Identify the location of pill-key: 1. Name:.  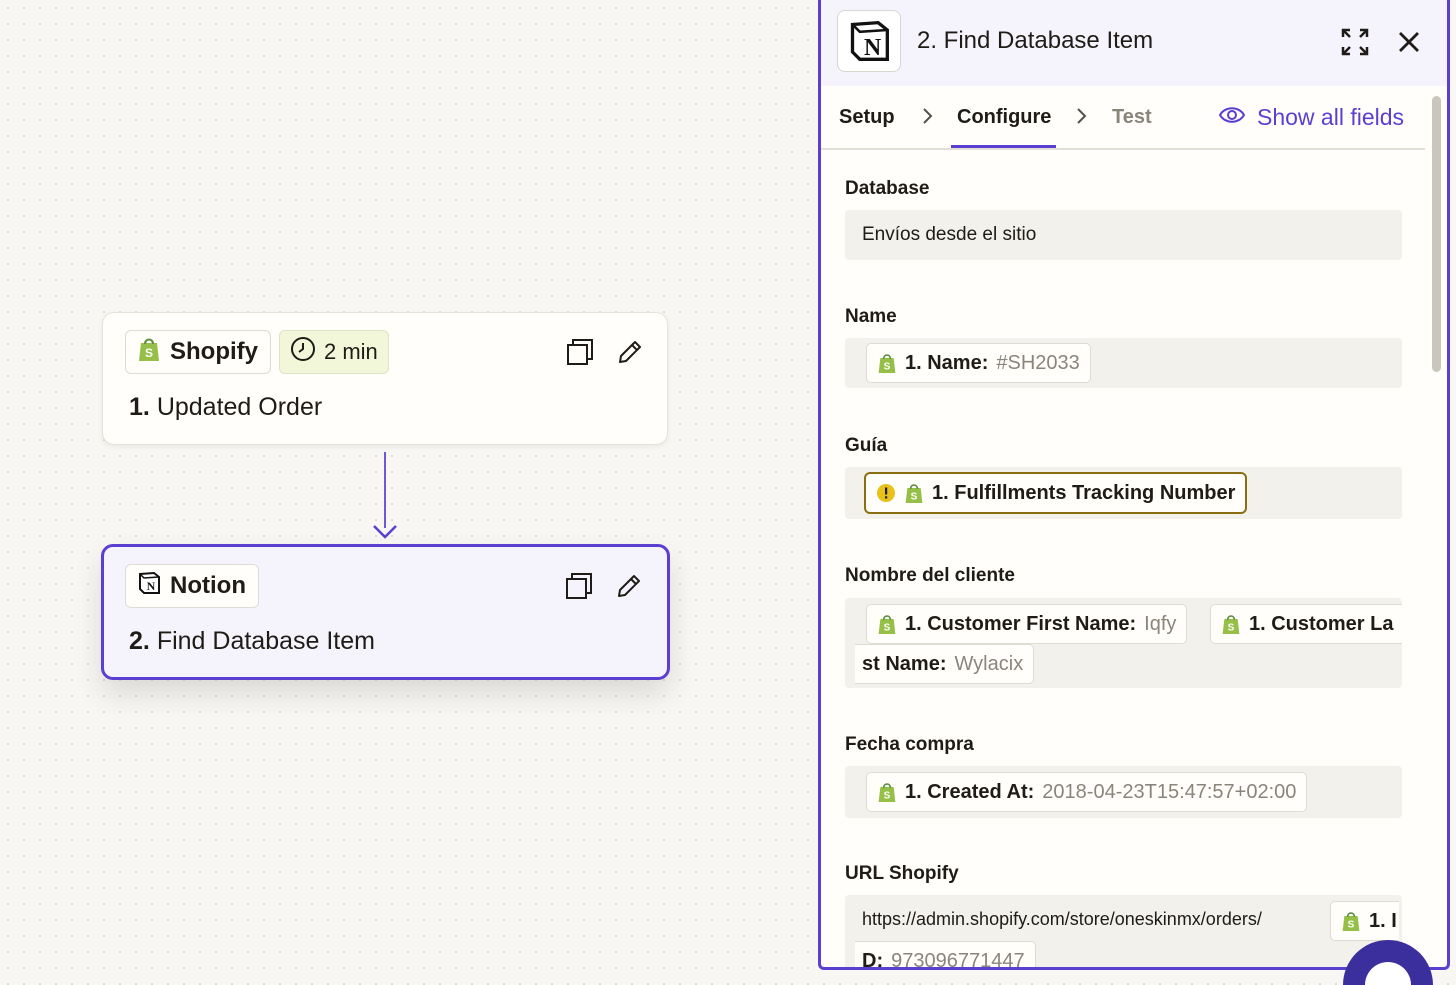
(947, 362).